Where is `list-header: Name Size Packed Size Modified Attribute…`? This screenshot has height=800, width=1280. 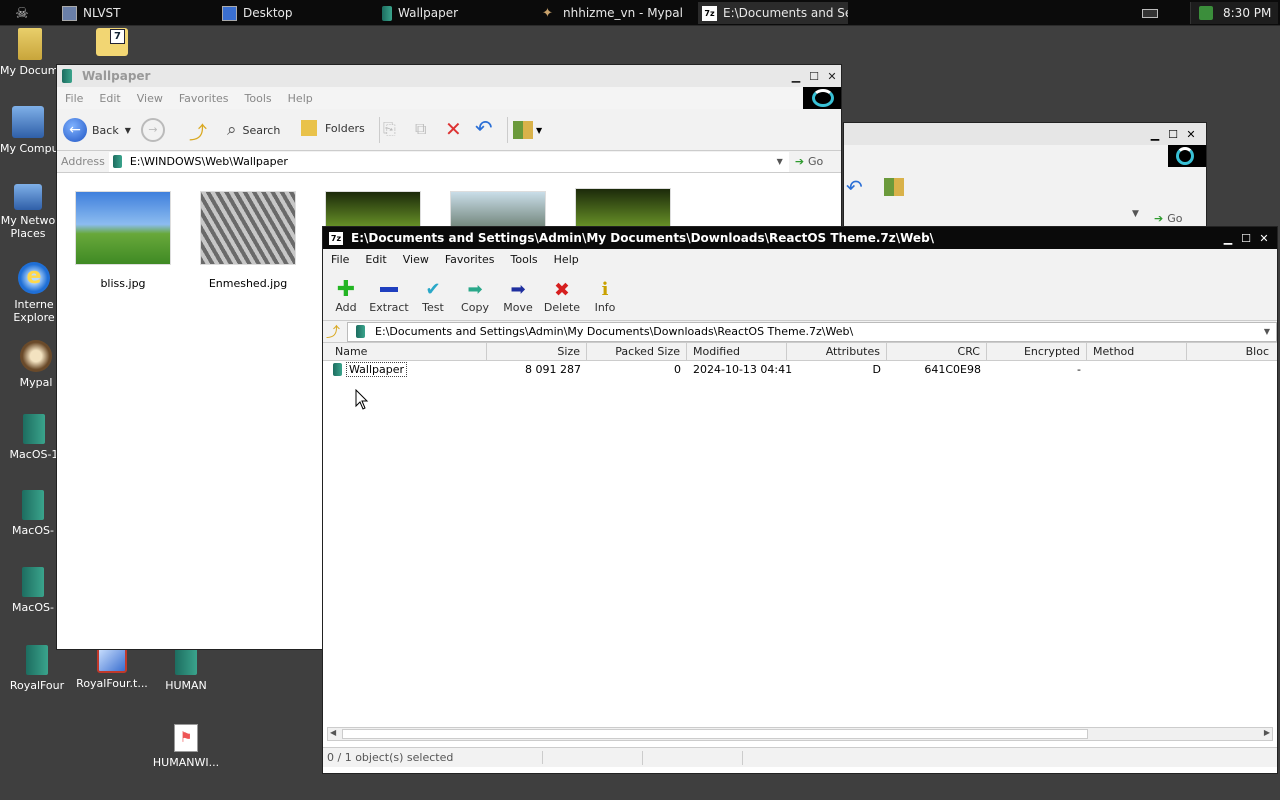
list-header: Name Size Packed Size Modified Attribute… is located at coordinates (800, 352).